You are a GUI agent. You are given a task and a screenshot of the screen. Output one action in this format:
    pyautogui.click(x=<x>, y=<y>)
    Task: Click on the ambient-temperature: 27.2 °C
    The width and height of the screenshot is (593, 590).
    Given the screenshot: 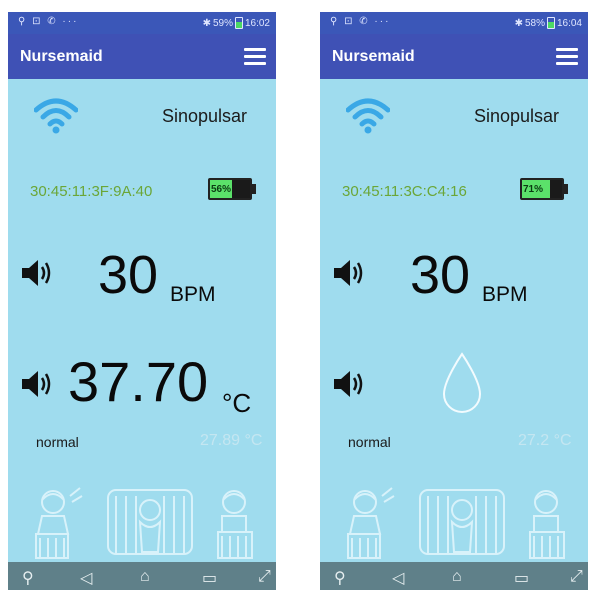 What is the action you would take?
    pyautogui.click(x=545, y=440)
    